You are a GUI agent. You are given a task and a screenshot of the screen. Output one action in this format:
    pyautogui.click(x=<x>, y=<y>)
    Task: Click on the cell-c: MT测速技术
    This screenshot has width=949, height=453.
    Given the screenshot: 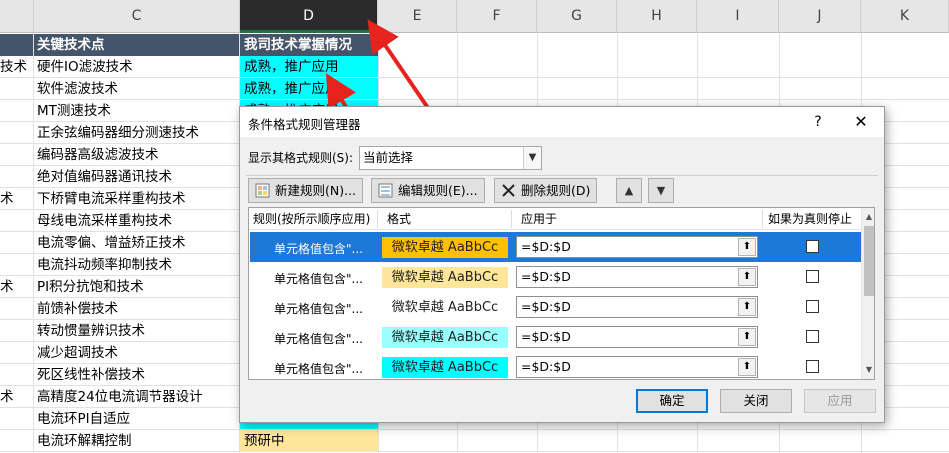 What is the action you would take?
    pyautogui.click(x=136, y=111)
    